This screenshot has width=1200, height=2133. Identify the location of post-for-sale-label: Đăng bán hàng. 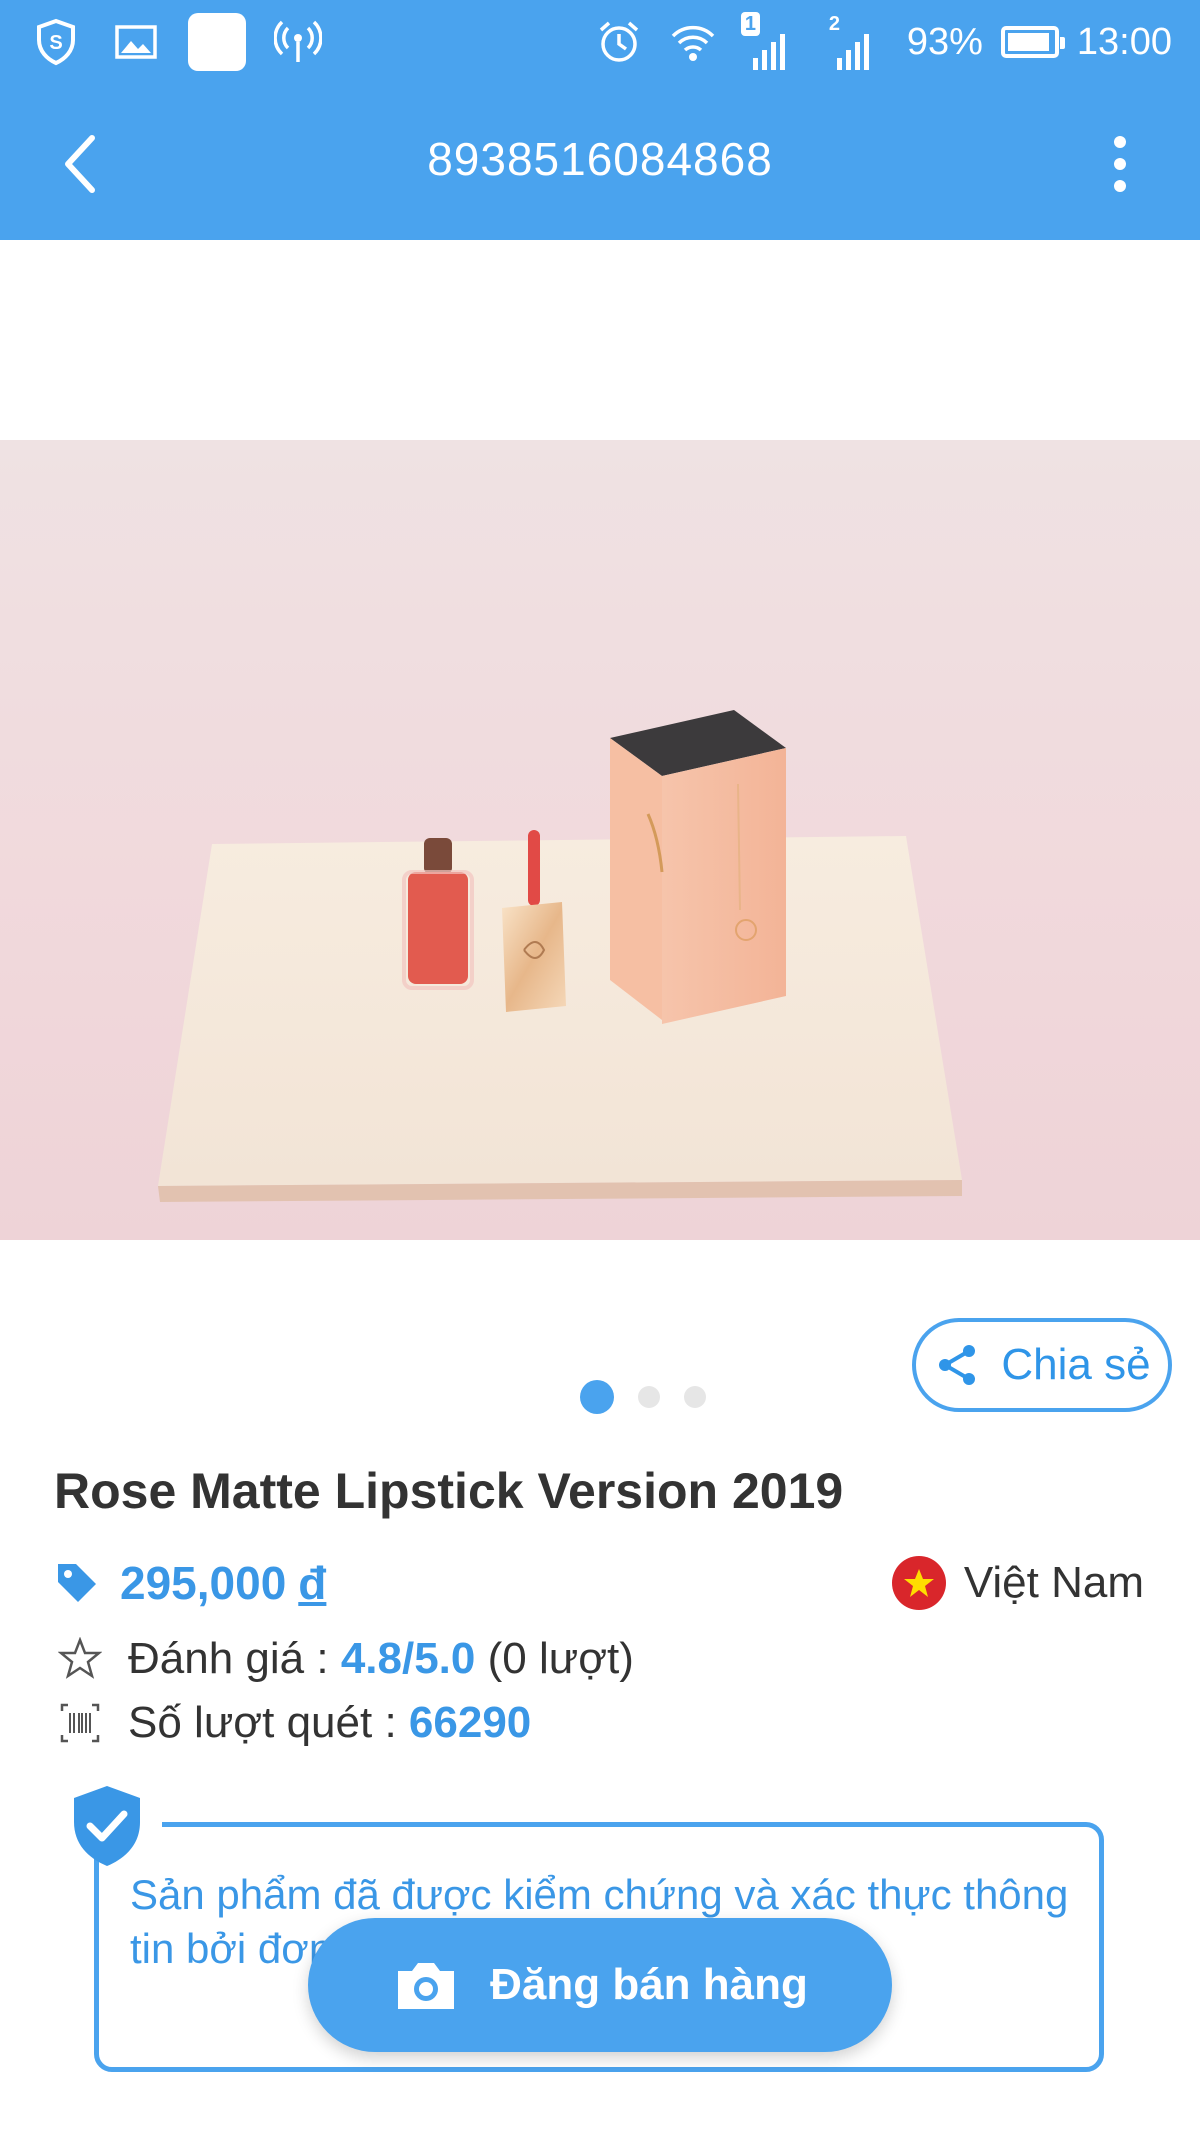
(649, 1984).